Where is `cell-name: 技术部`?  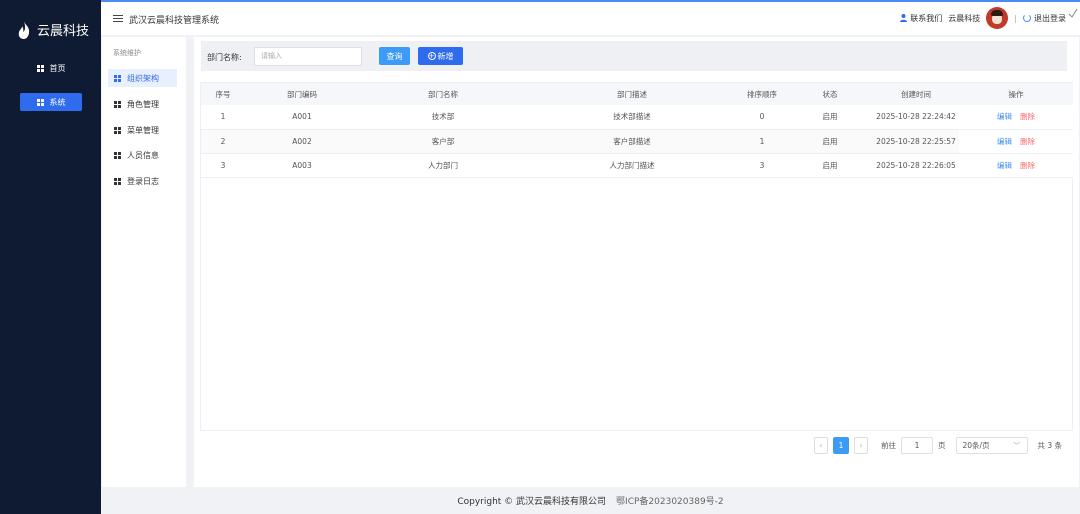 cell-name: 技术部 is located at coordinates (443, 117).